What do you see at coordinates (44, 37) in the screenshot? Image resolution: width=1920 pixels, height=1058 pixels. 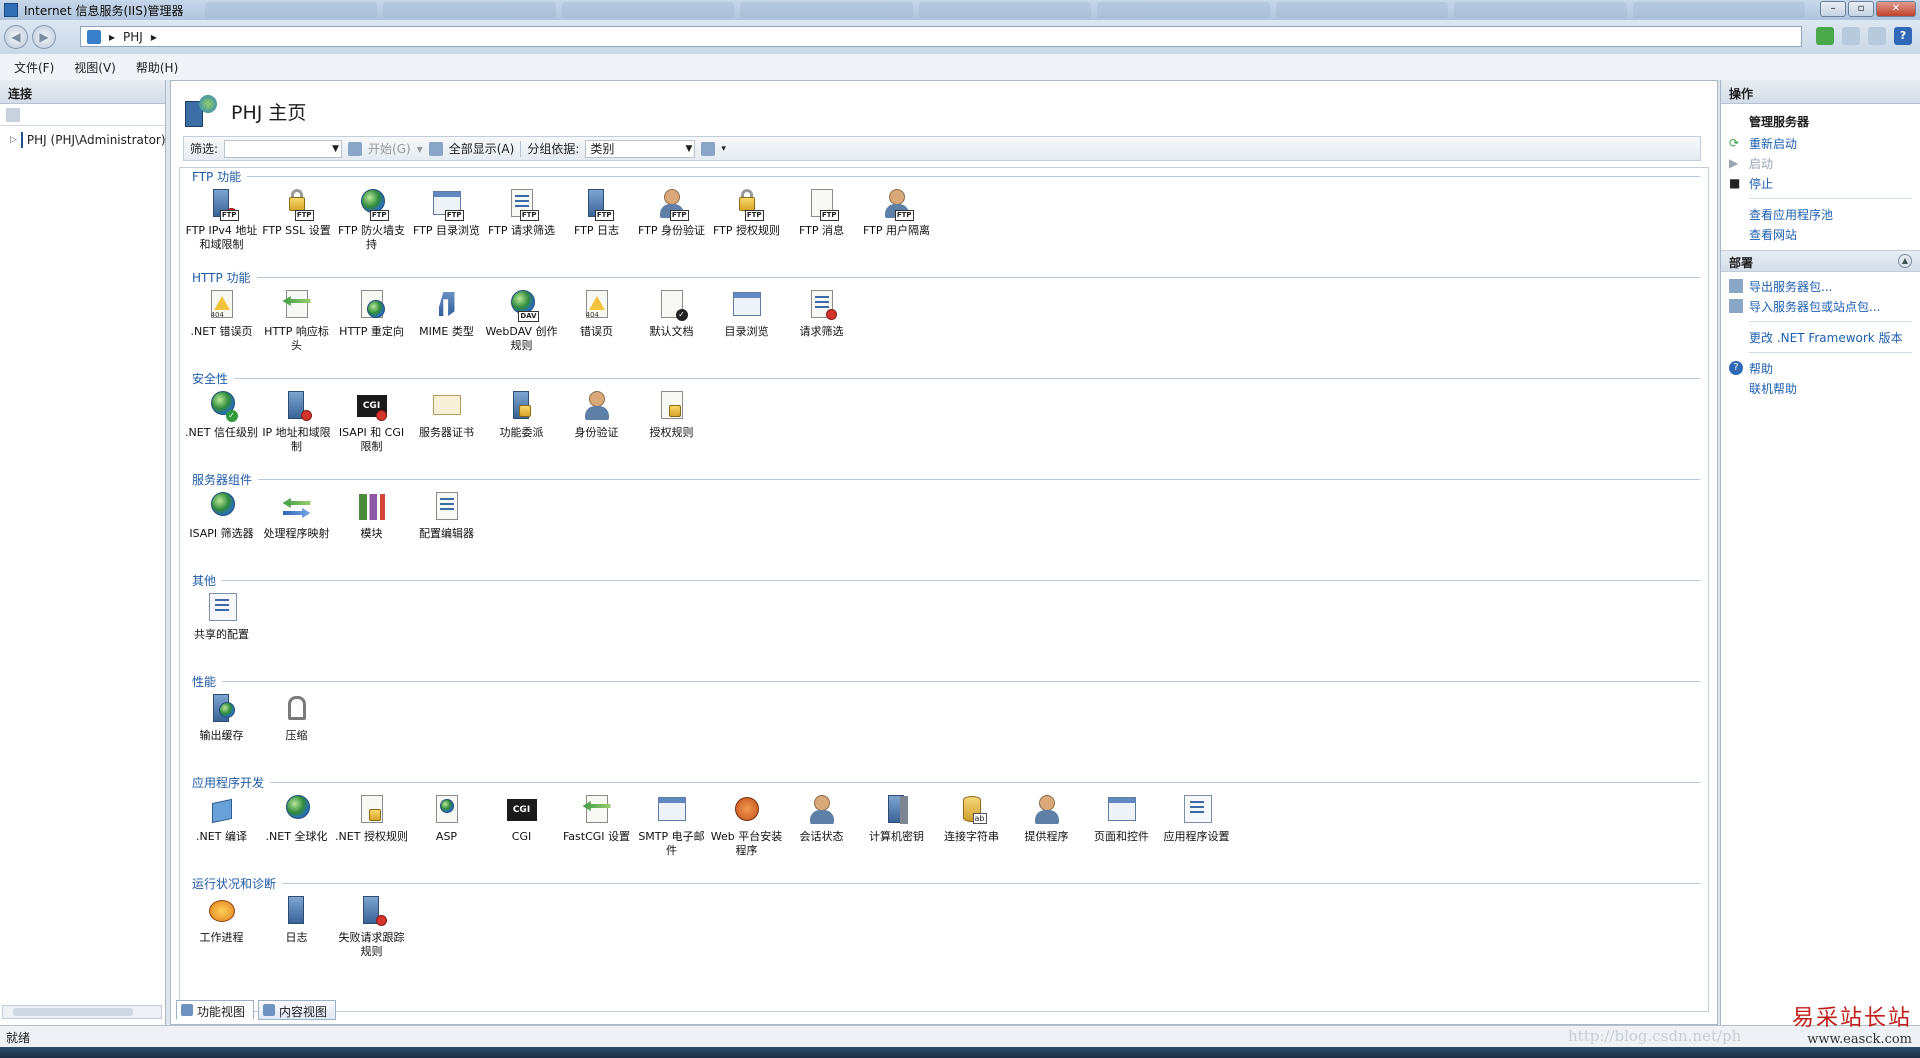 I see `forward-button: ▶` at bounding box center [44, 37].